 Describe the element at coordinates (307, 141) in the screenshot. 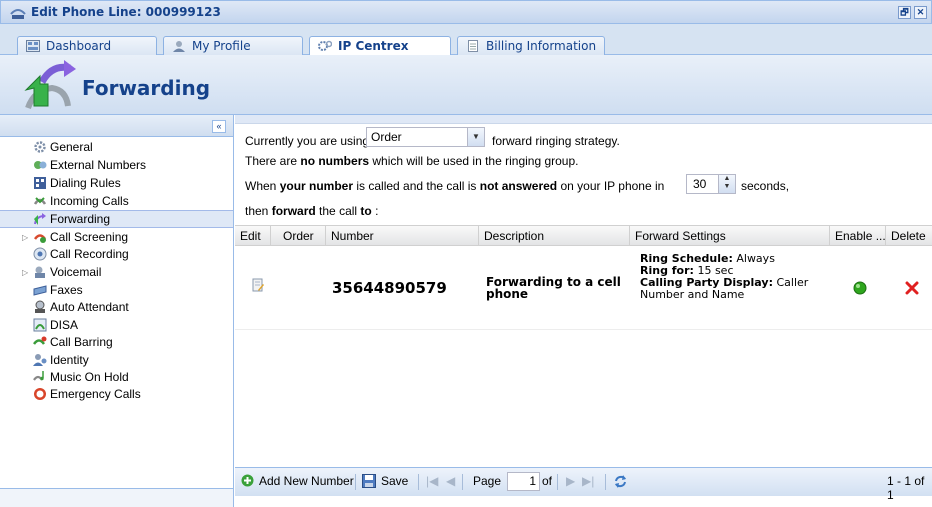

I see `strategy-prefix: Currently you are using` at that location.